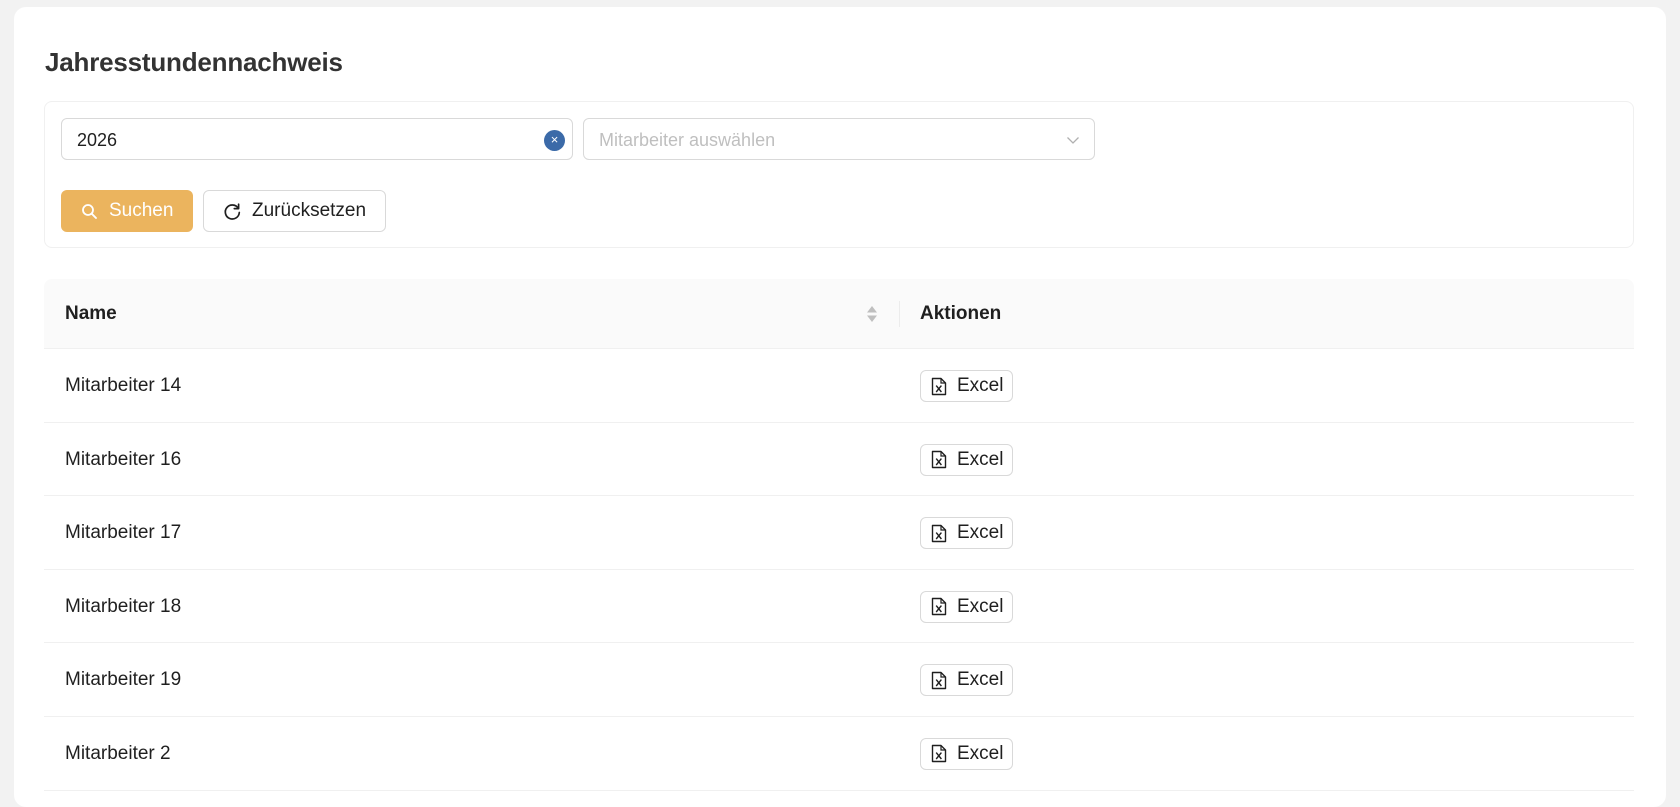  What do you see at coordinates (194, 62) in the screenshot?
I see `page-title: Jahresstundennachweis` at bounding box center [194, 62].